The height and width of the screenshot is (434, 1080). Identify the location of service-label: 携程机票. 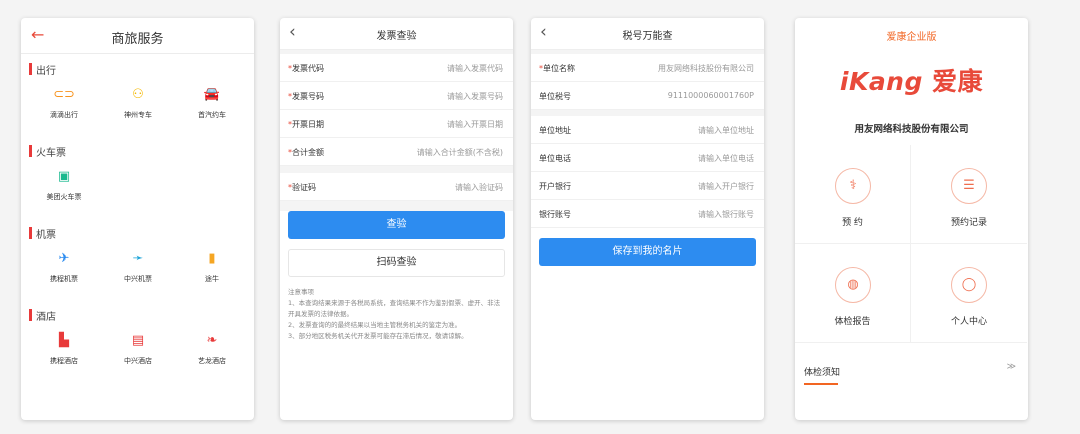
(64, 279).